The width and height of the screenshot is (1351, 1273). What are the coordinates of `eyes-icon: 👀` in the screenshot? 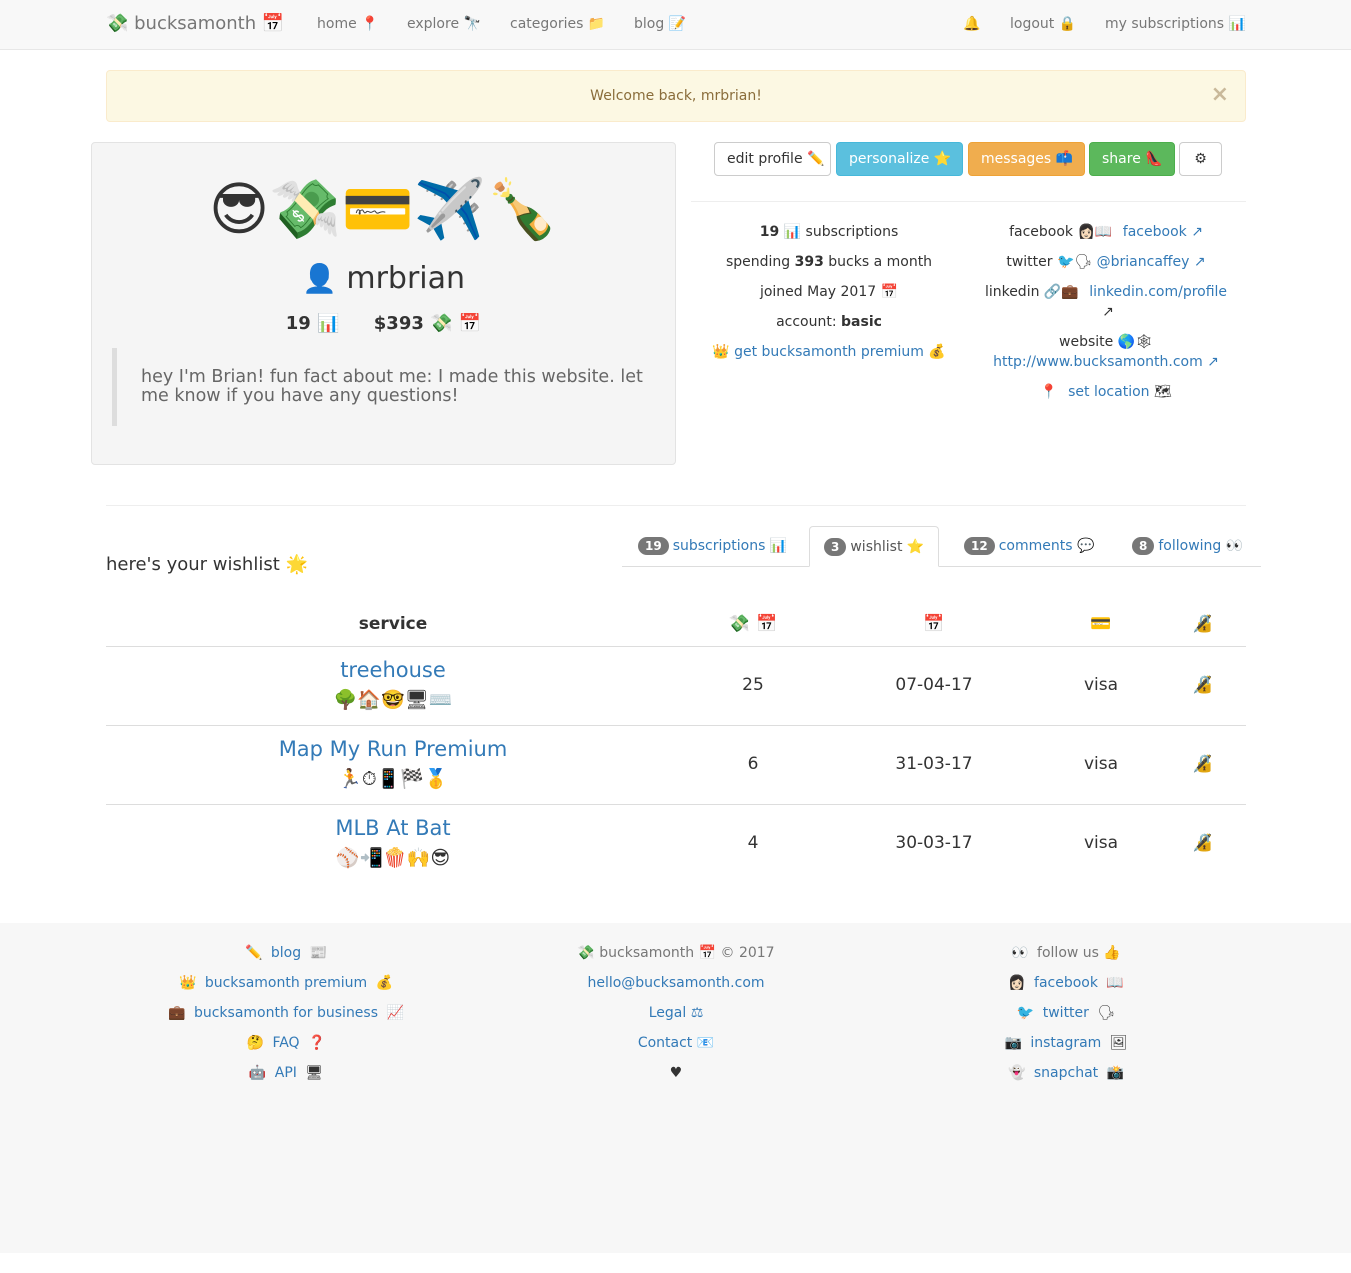 It's located at (1020, 953).